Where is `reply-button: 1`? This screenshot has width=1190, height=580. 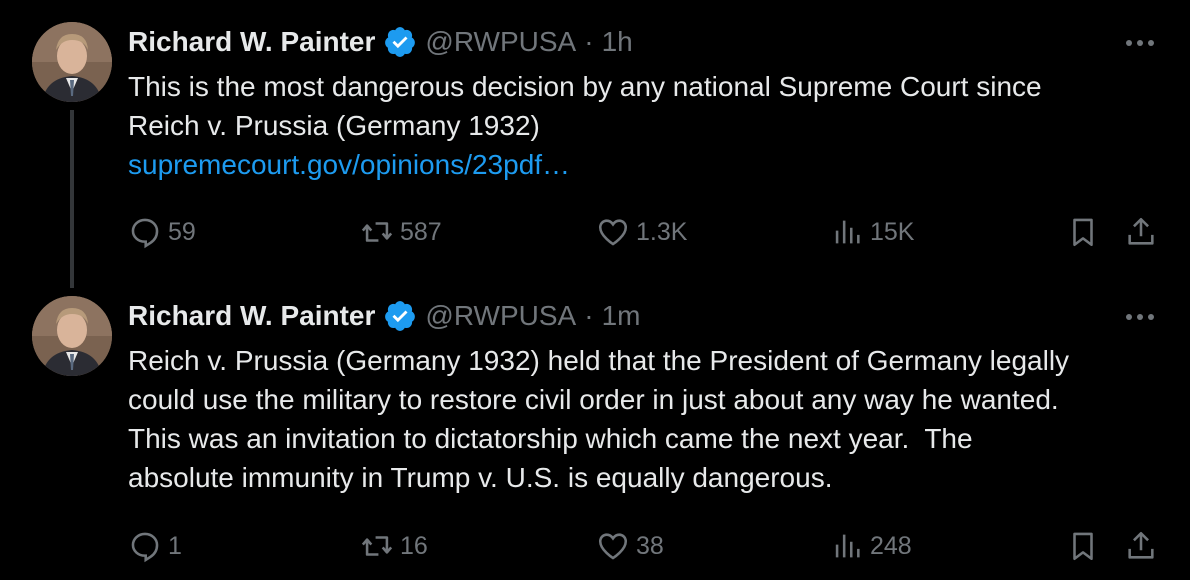 reply-button: 1 is located at coordinates (155, 546).